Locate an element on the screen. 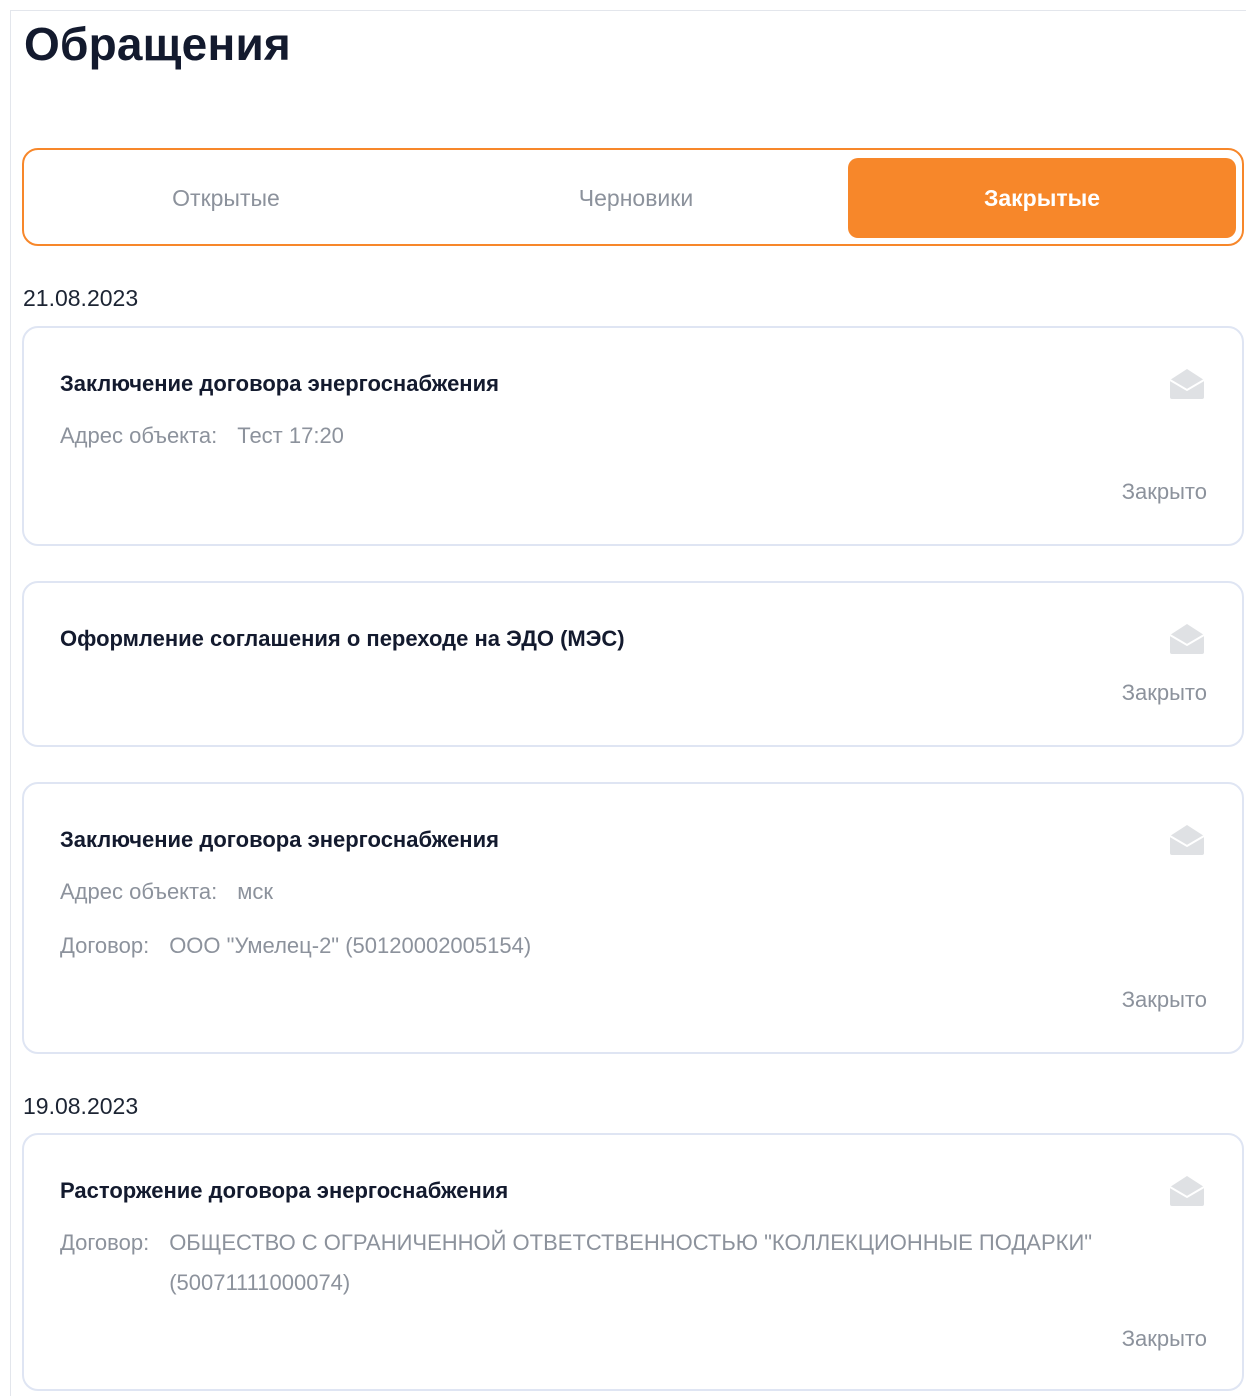 This screenshot has height=1396, width=1246. page-title: Обращения is located at coordinates (157, 44).